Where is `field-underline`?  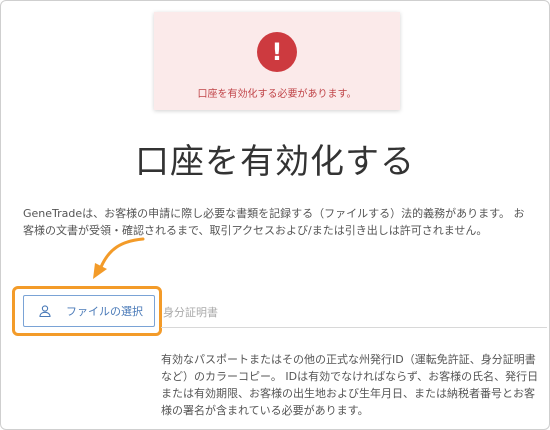 field-underline is located at coordinates (354, 327).